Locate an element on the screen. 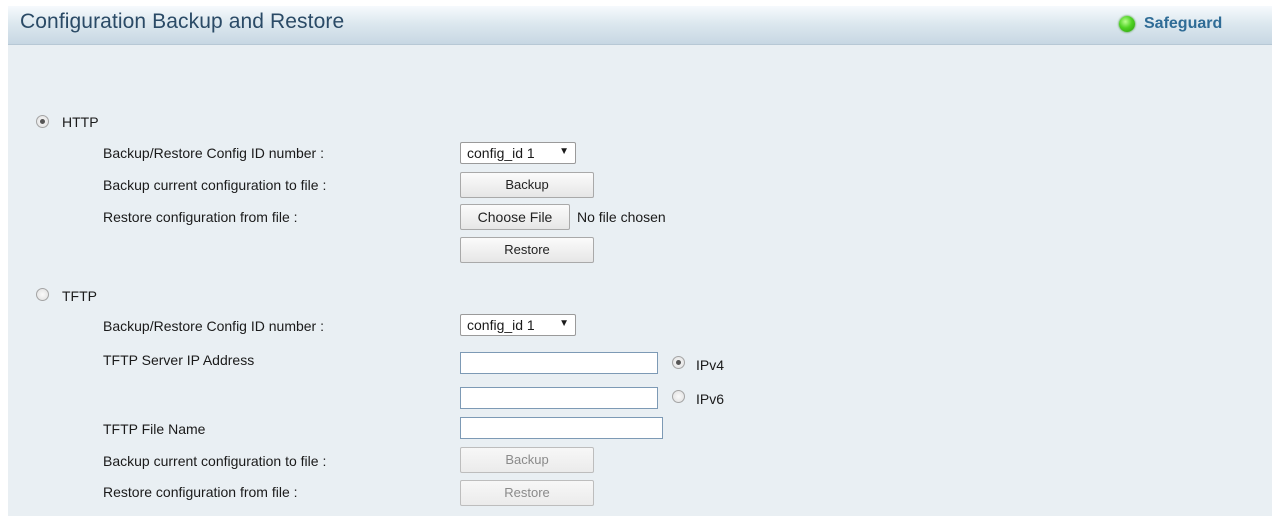  tftp-ipv4-input is located at coordinates (559, 363).